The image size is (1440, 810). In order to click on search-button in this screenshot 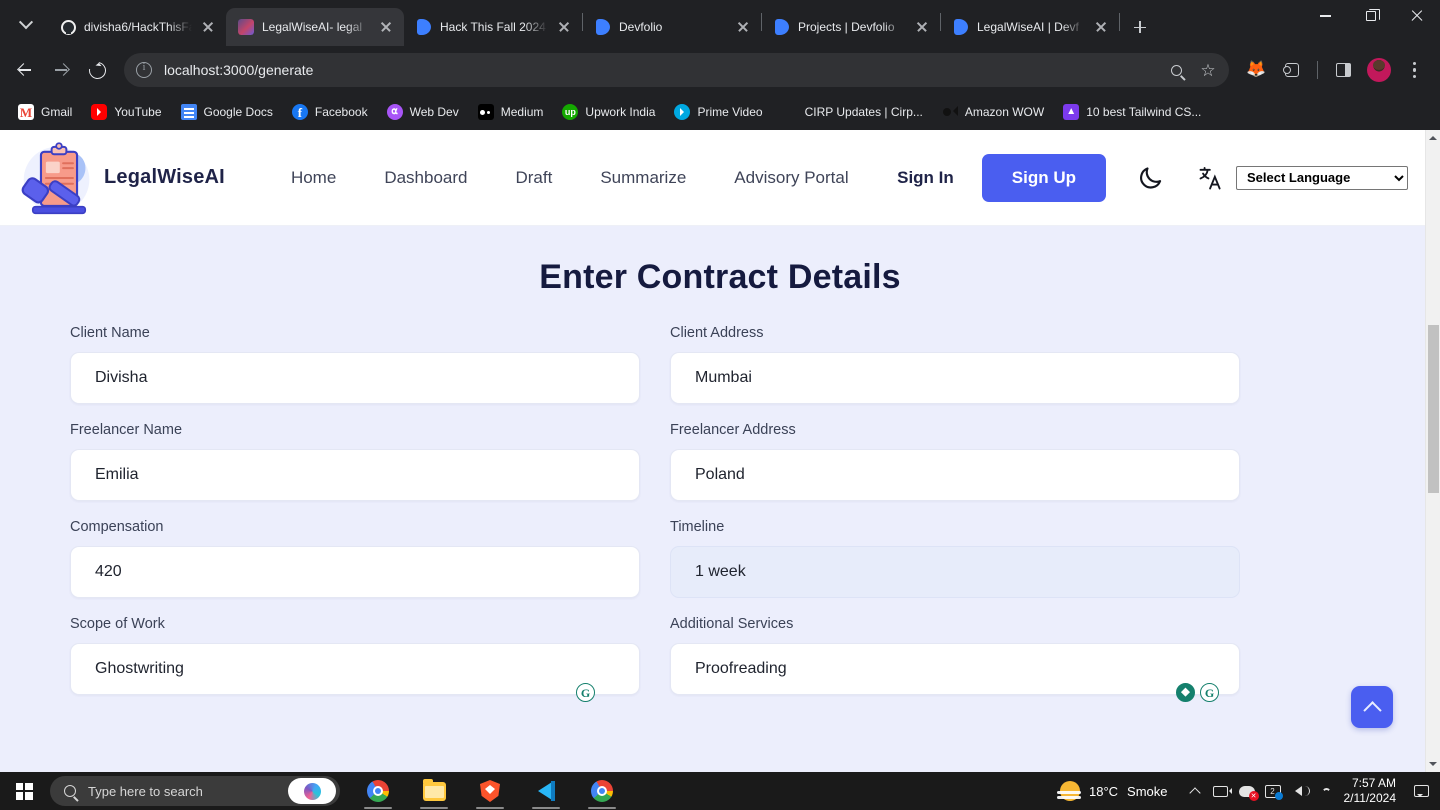, I will do `click(1176, 70)`.